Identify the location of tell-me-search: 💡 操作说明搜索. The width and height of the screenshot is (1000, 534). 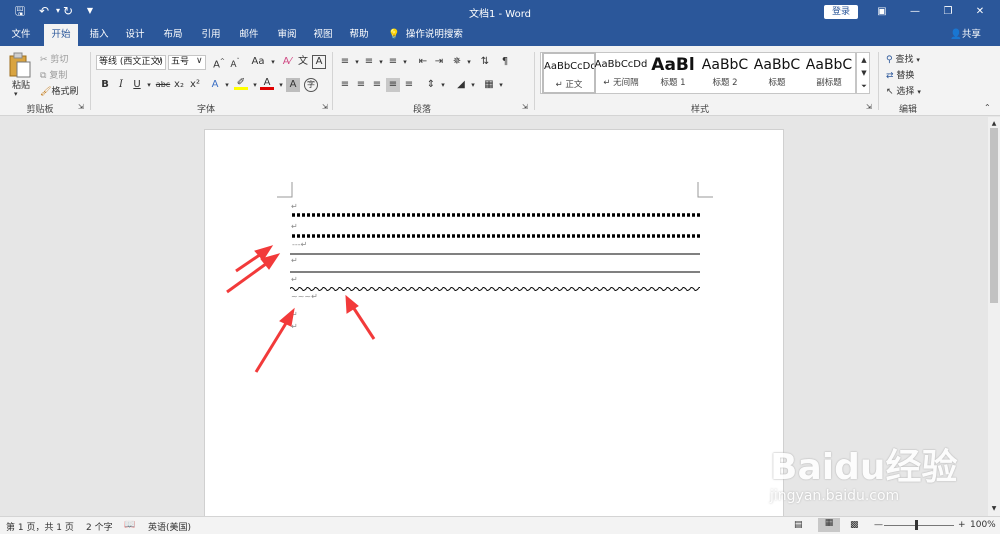
(425, 35).